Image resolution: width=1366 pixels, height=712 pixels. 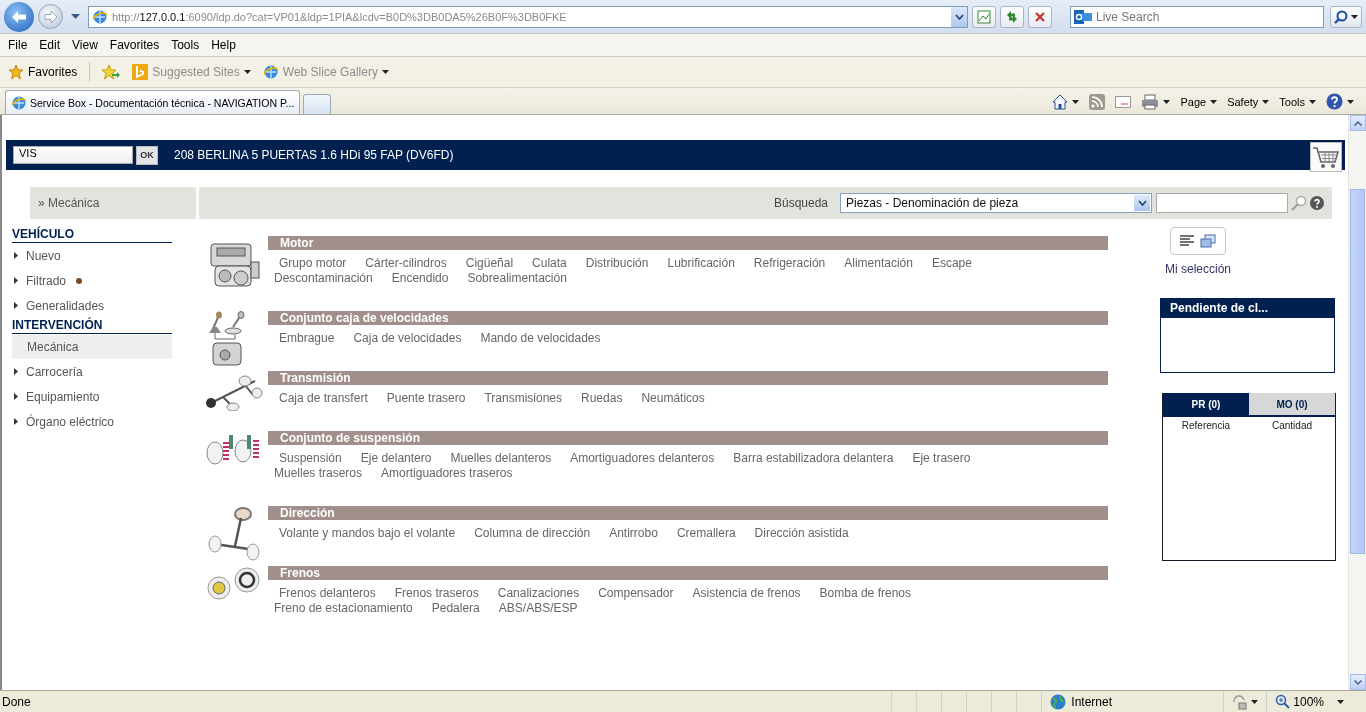 I want to click on category-link: Pedalera, so click(x=455, y=608).